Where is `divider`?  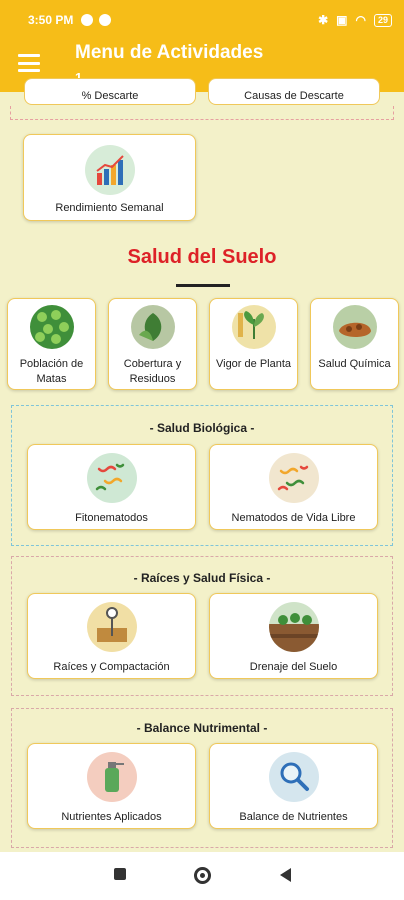
divider is located at coordinates (202, 113).